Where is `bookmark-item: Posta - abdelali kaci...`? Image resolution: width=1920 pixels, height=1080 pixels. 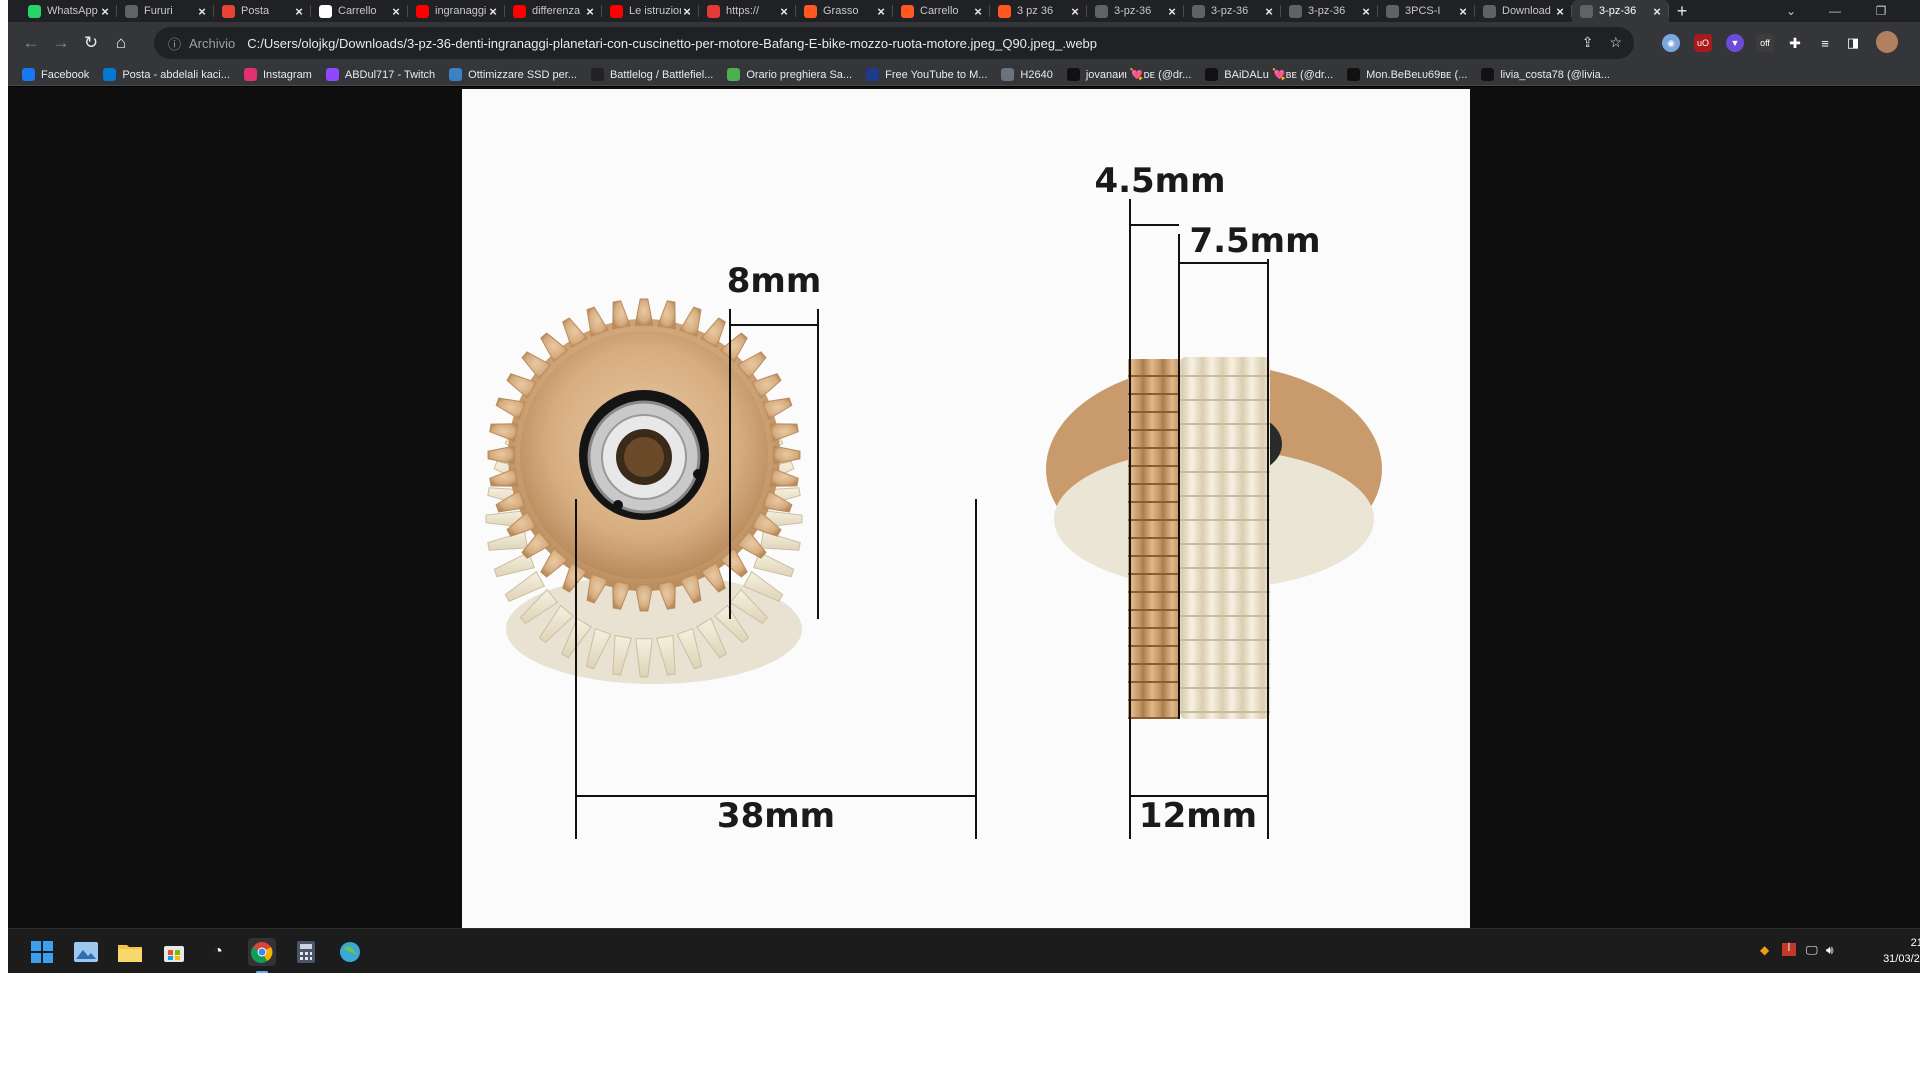 bookmark-item: Posta - abdelali kaci... is located at coordinates (166, 74).